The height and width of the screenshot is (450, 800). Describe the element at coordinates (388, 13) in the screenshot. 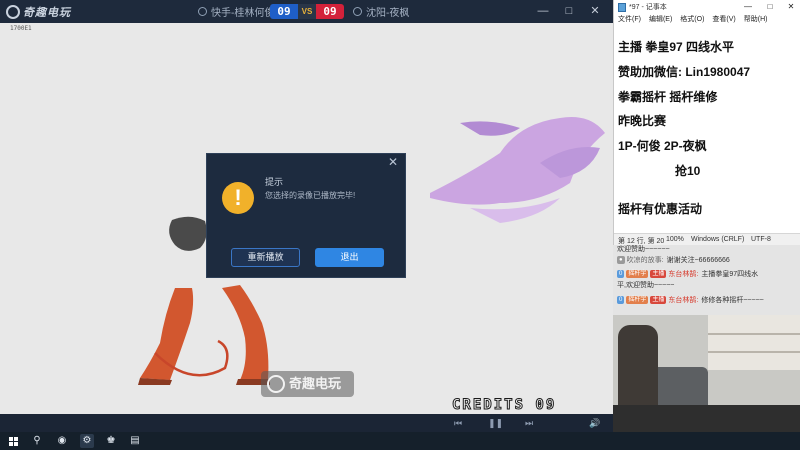

I see `player2-name: 沈阳-夜枫` at that location.